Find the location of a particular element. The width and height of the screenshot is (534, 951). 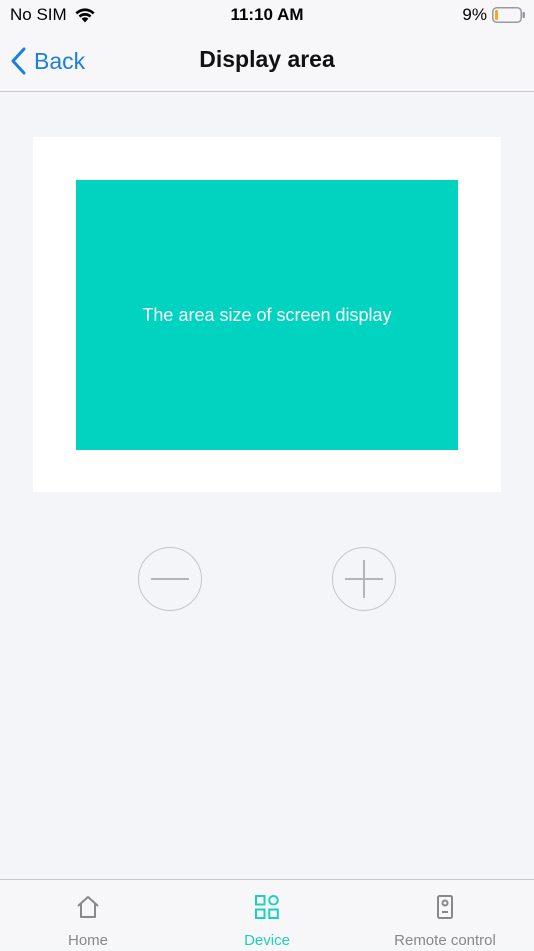

status-right: 9% is located at coordinates (494, 15).